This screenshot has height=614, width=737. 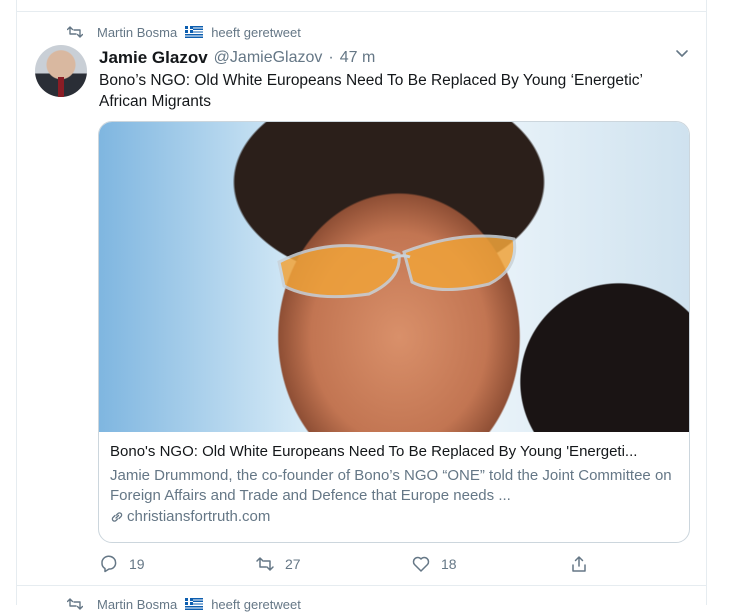 I want to click on author-name: Jamie Glazov, so click(x=153, y=58).